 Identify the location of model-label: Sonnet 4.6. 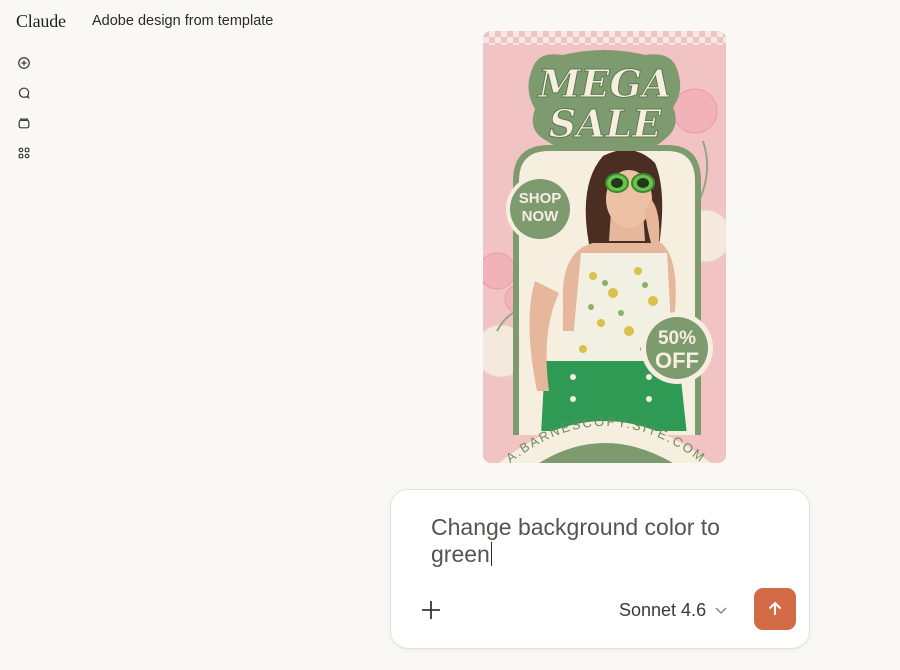
(663, 609).